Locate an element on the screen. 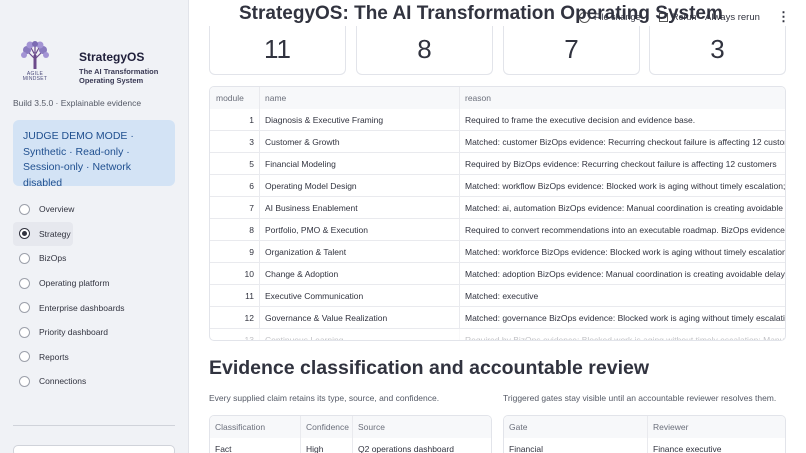  metric-card: 3 is located at coordinates (717, 50).